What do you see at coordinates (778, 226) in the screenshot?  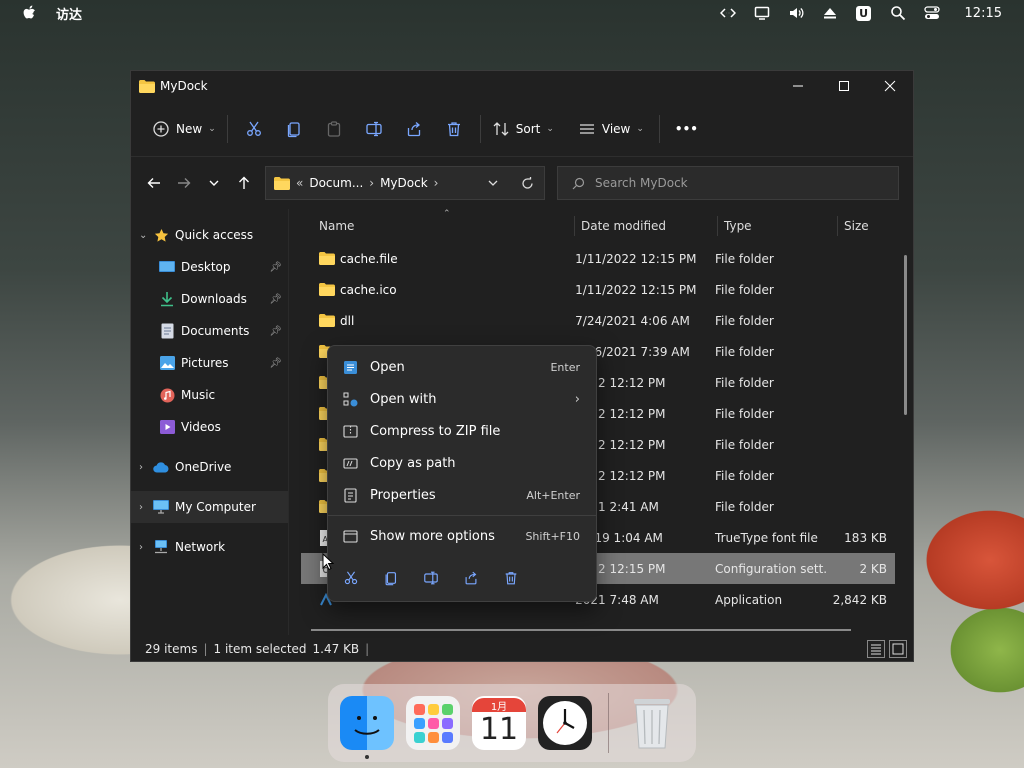 I see `column-header-type: Type` at bounding box center [778, 226].